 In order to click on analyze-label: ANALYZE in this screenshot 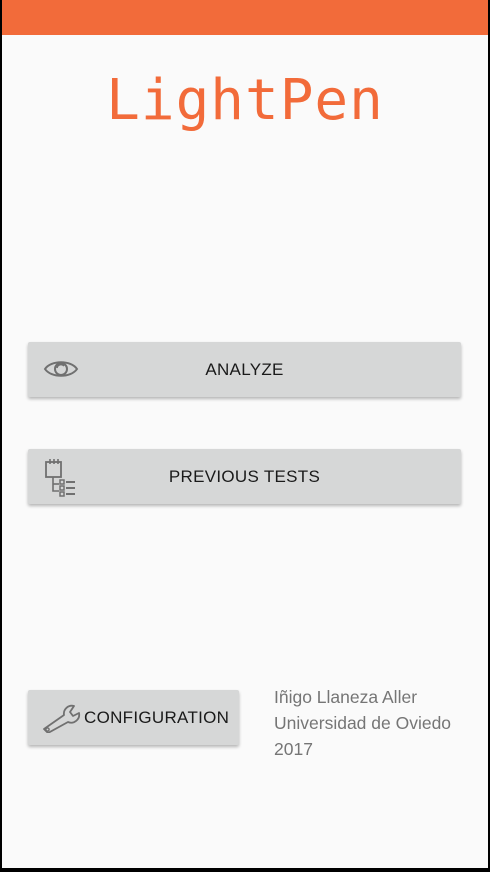, I will do `click(244, 369)`.